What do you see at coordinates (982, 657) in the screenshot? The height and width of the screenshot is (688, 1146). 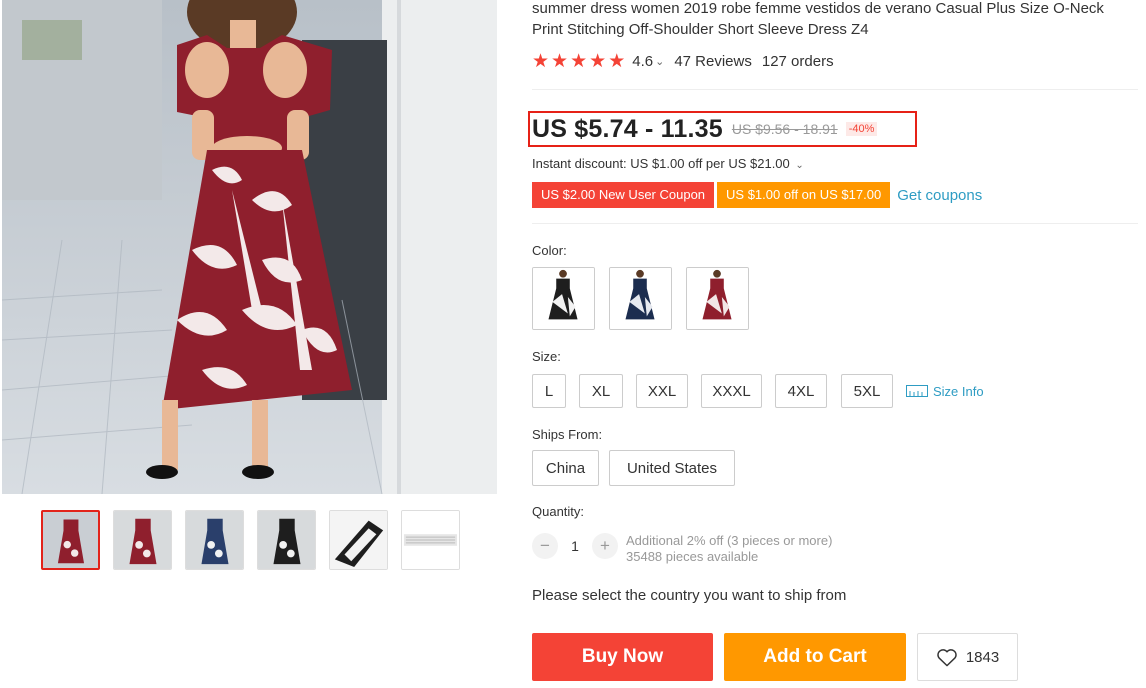 I see `wishlist-count: 1843` at bounding box center [982, 657].